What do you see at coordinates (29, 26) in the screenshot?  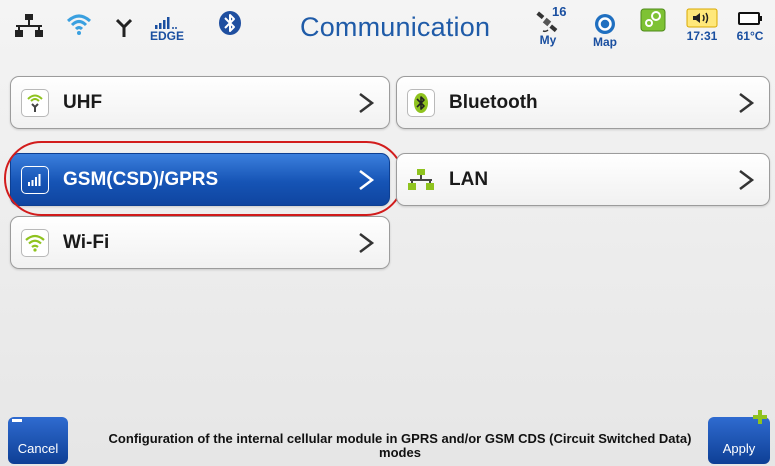 I see `lan-status-icon` at bounding box center [29, 26].